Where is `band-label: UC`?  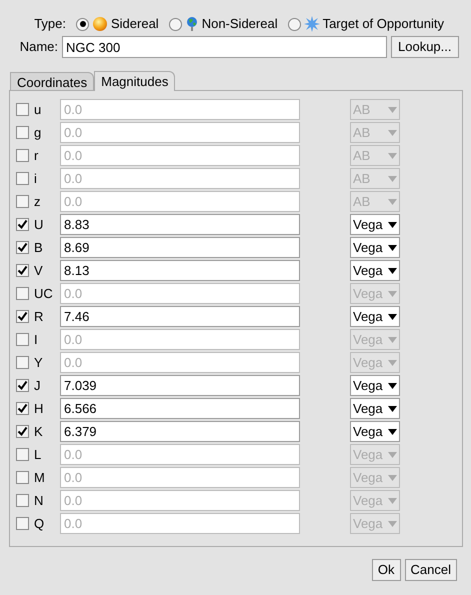 band-label: UC is located at coordinates (44, 293).